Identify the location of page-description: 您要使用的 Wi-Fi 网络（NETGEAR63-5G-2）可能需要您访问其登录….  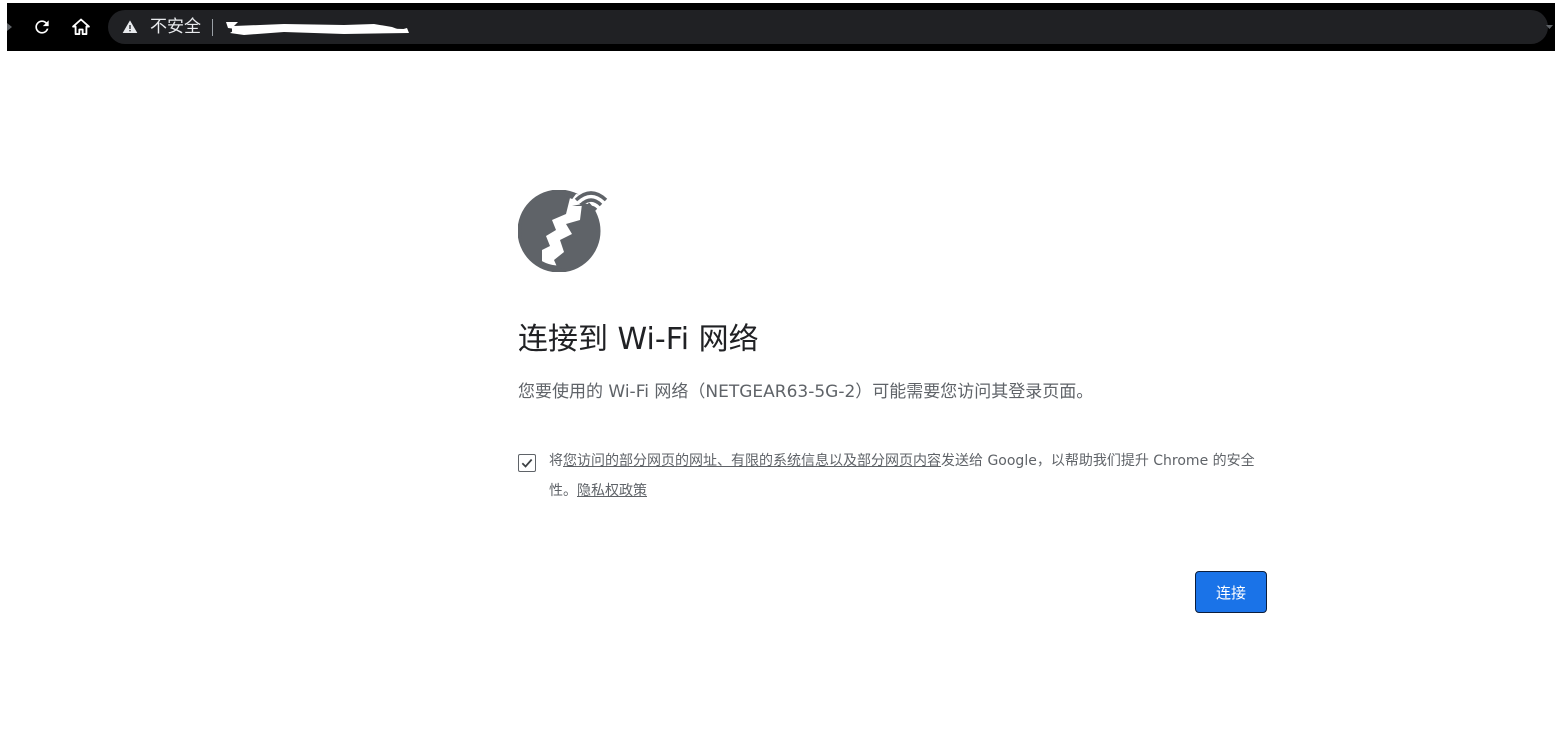
(806, 392).